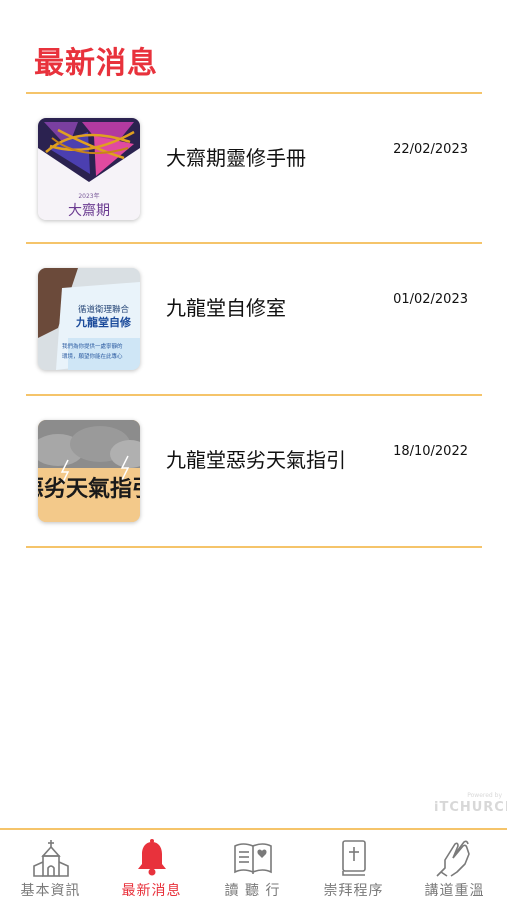 Image resolution: width=507 pixels, height=900 pixels. I want to click on news-title: 九龍堂惡劣天氣指引, so click(256, 460).